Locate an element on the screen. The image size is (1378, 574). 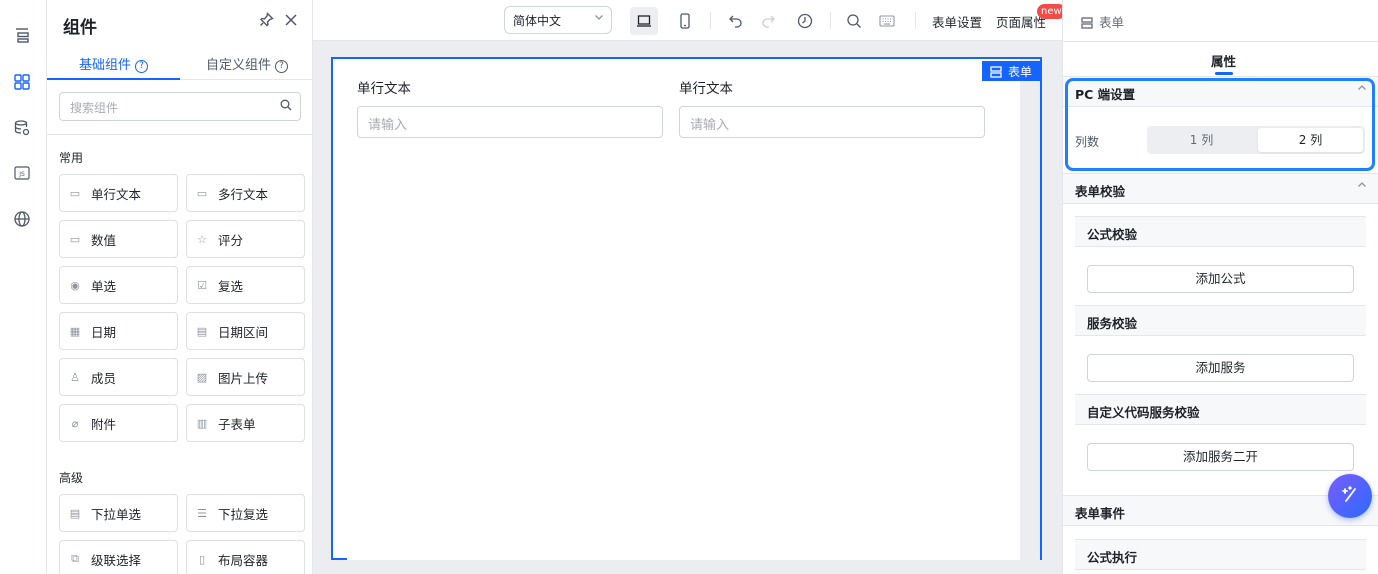
component-tabs: 基础组件? 自定义组件? is located at coordinates (179, 63).